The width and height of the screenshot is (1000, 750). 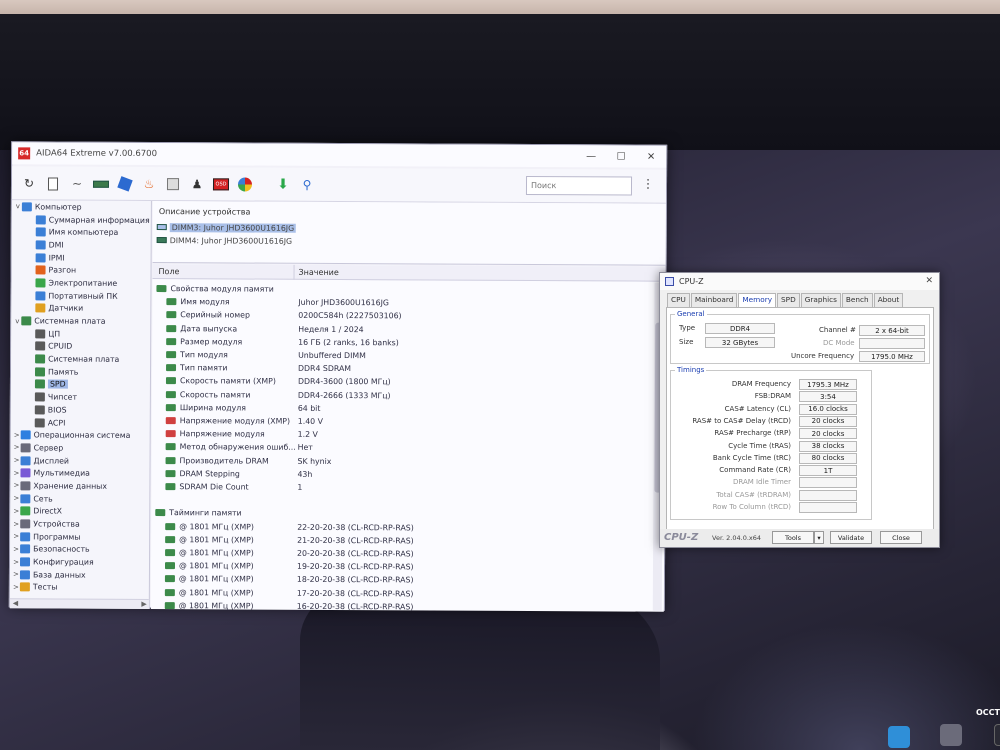 What do you see at coordinates (820, 300) in the screenshot?
I see `tab-graphics: Graphics` at bounding box center [820, 300].